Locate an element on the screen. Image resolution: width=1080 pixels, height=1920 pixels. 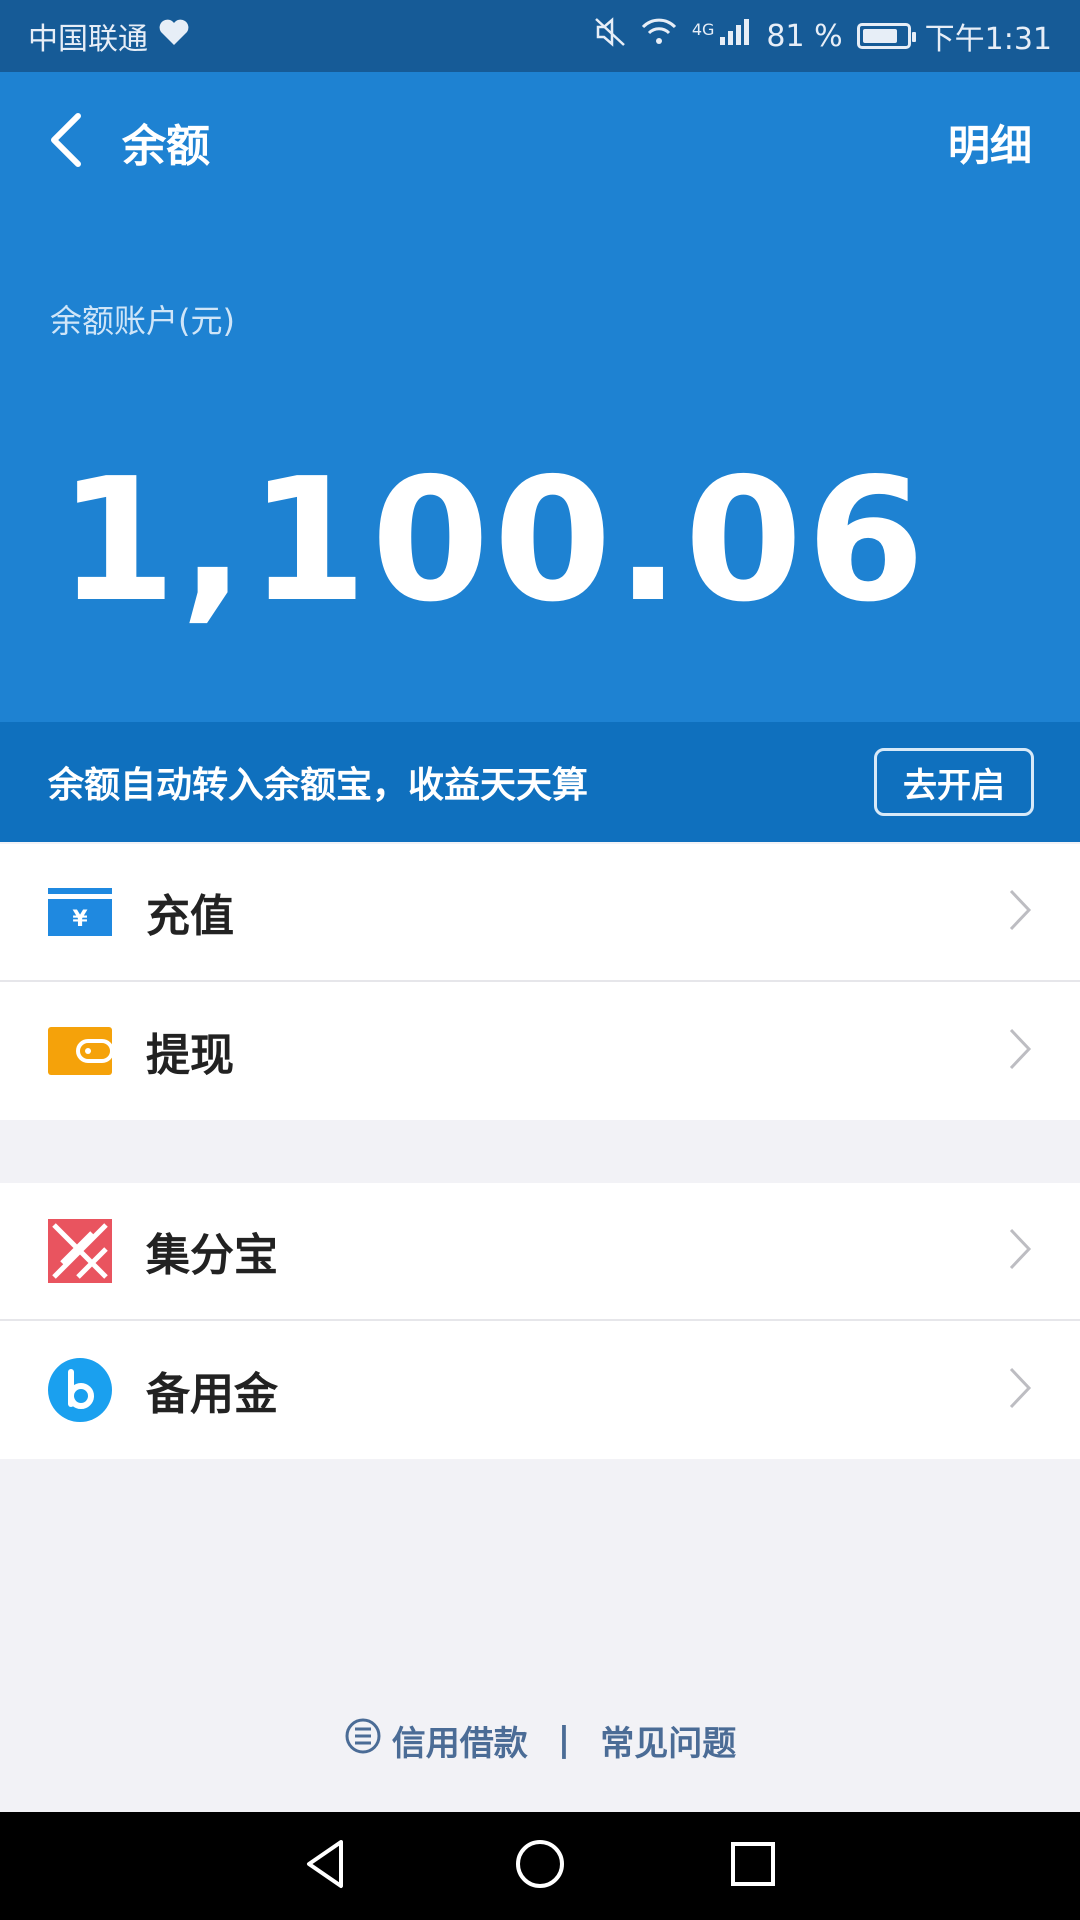
menu-item-jifenbao: 集分宝 is located at coordinates (540, 1252).